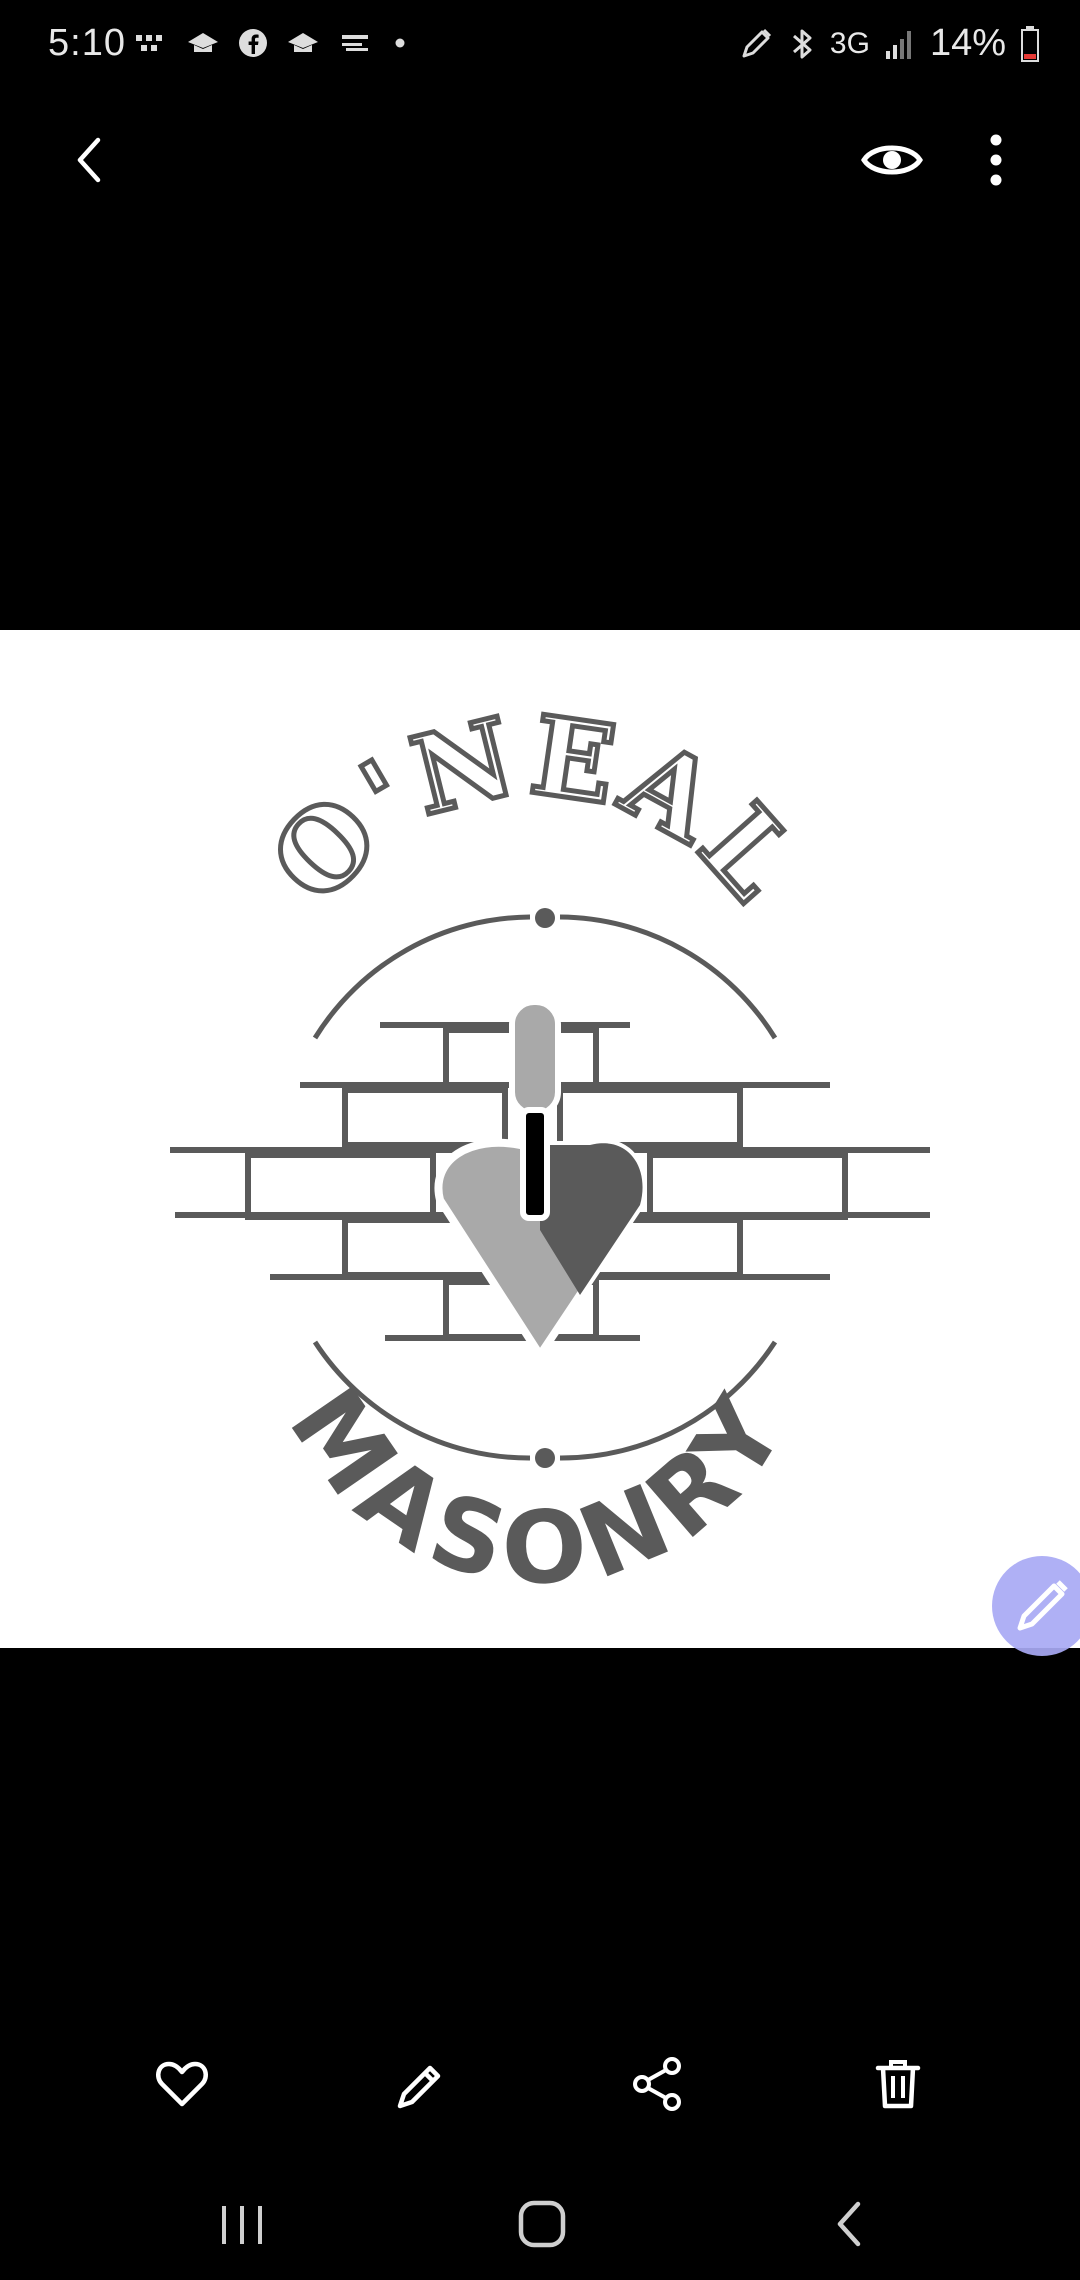 This screenshot has height=2280, width=1080. I want to click on view-details-button, so click(892, 160).